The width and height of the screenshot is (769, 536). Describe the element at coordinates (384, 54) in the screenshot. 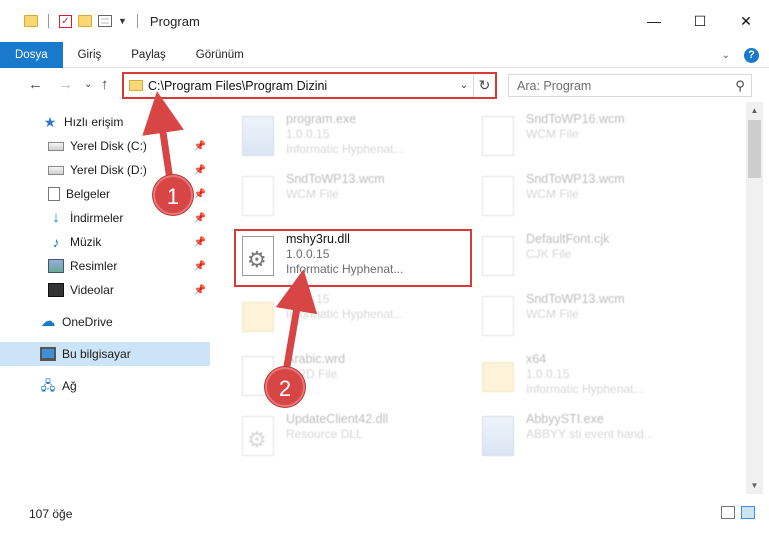

I see `ribbon-tabs: Dosya Giriş Paylaş Görünüm ⌄ ?` at that location.